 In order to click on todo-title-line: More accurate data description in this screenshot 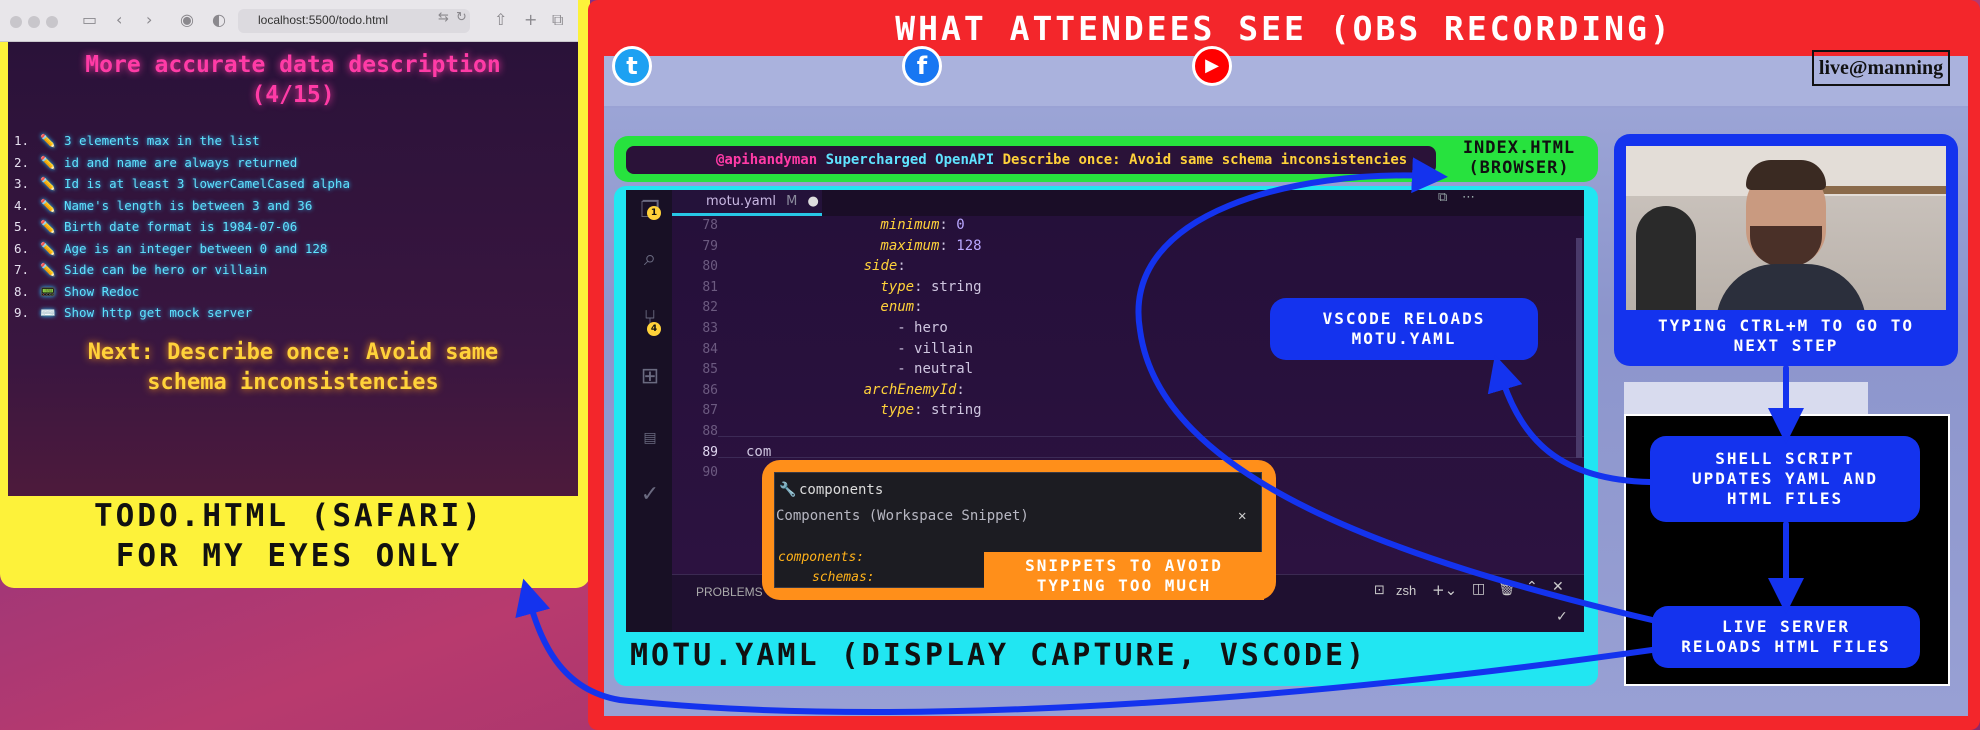, I will do `click(293, 65)`.